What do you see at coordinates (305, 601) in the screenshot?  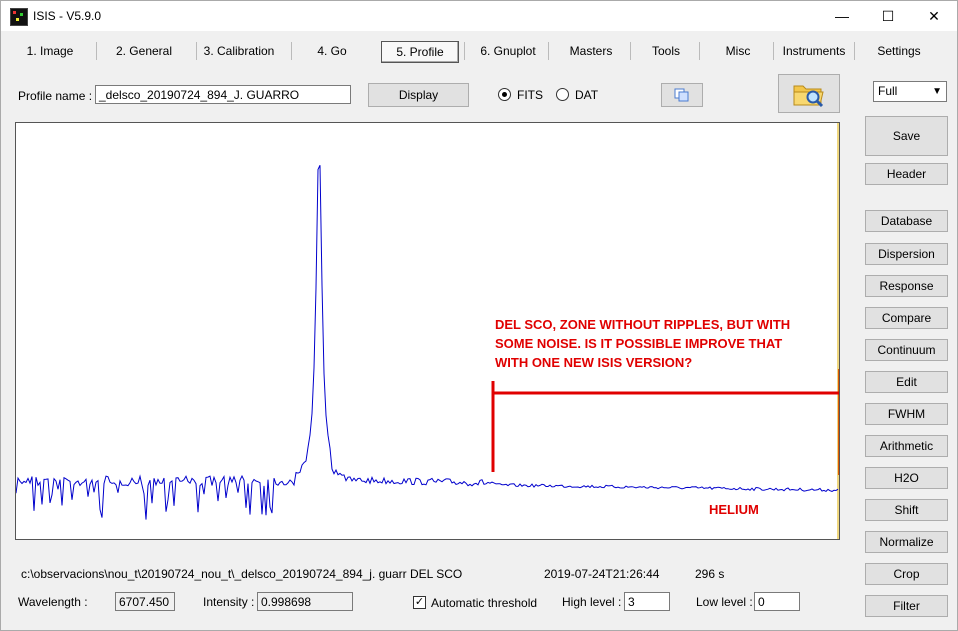 I see `intensity-field: 0.998698` at bounding box center [305, 601].